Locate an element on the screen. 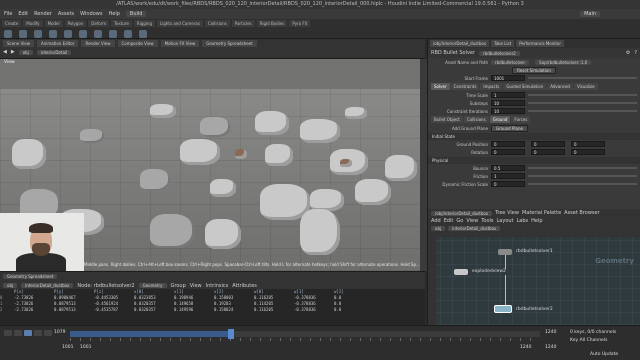  tab-material-palette: Material Palette is located at coordinates (541, 213).